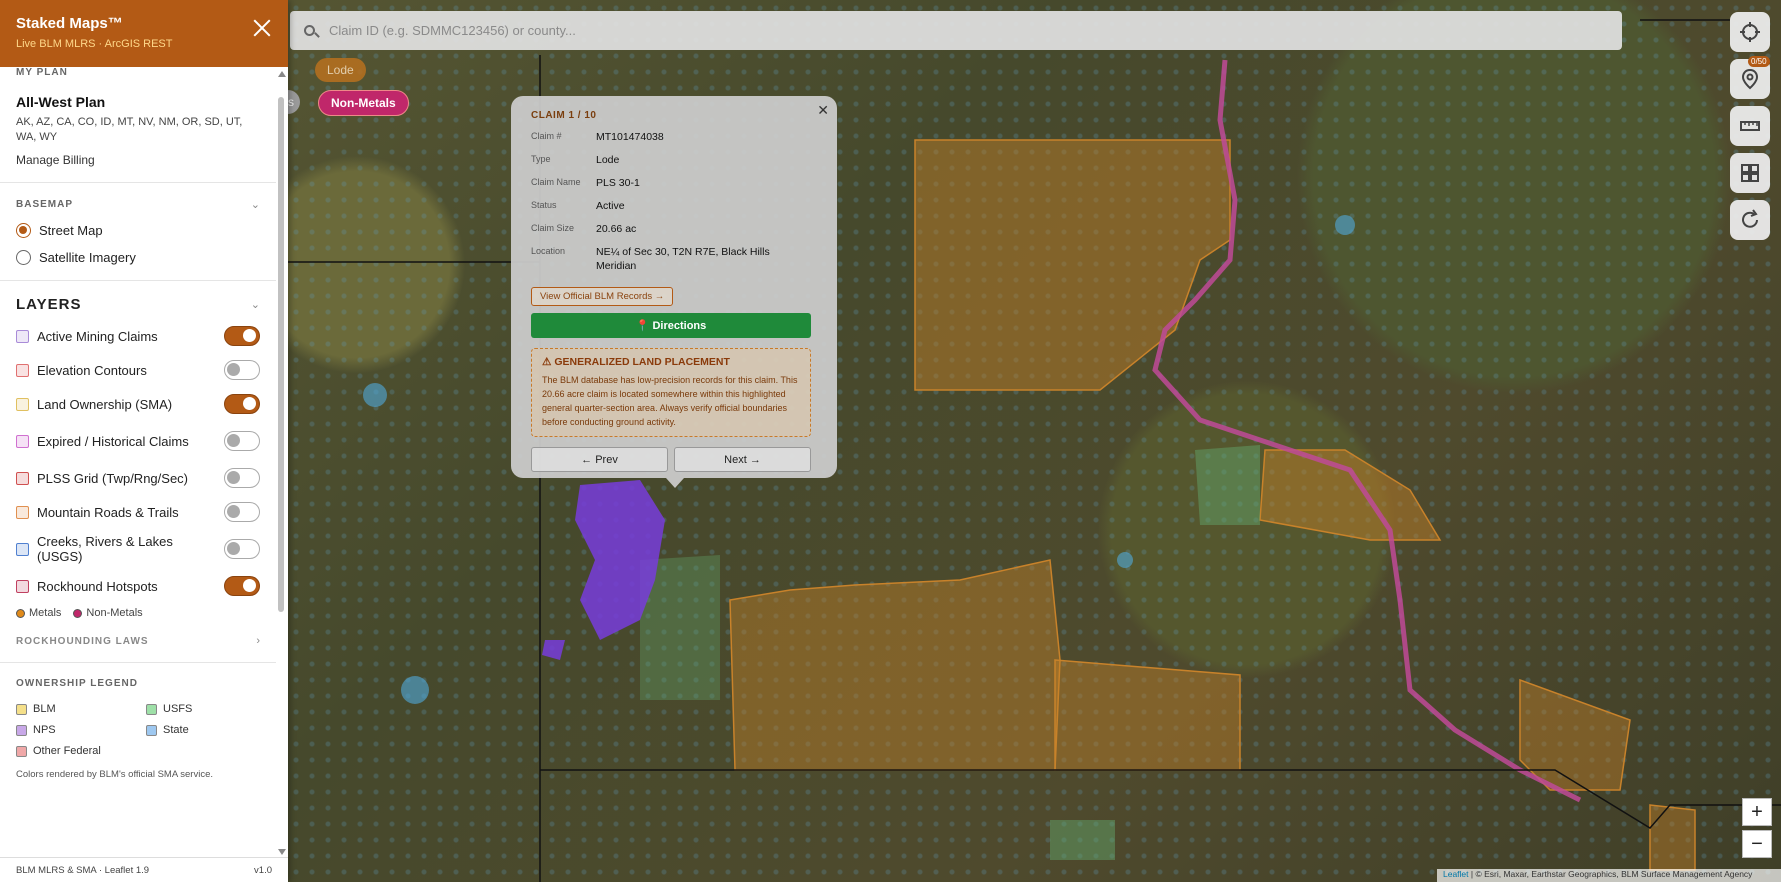 Image resolution: width=1781 pixels, height=882 pixels. What do you see at coordinates (138, 641) in the screenshot?
I see `rockhounding-laws-row: ROCKHOUNDING LAWS ›` at bounding box center [138, 641].